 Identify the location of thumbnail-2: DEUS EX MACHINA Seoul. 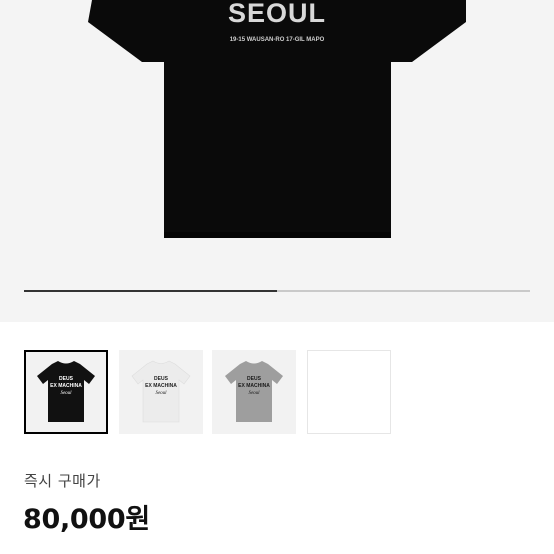
(161, 392).